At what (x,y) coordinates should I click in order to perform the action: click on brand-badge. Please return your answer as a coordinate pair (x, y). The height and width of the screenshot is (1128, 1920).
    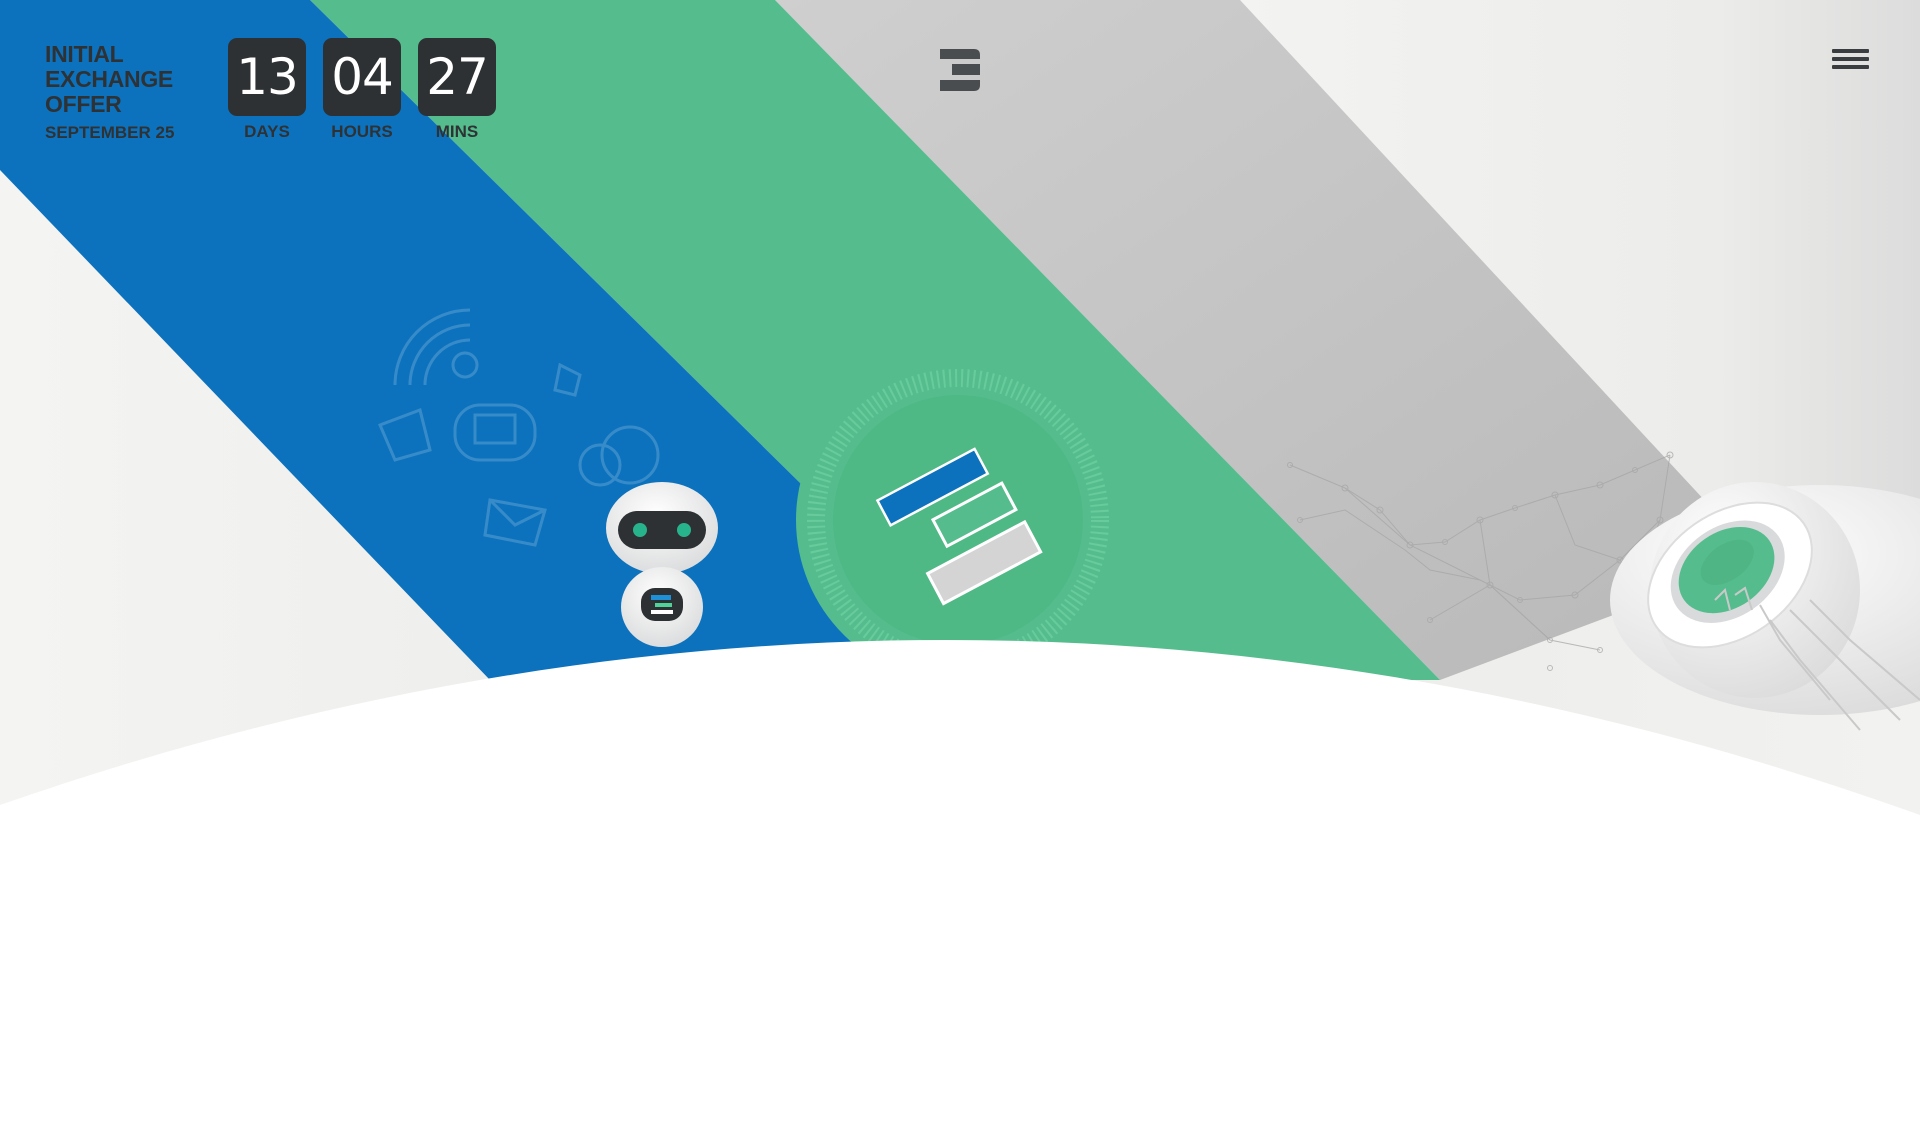
    Looking at the image, I should click on (958, 520).